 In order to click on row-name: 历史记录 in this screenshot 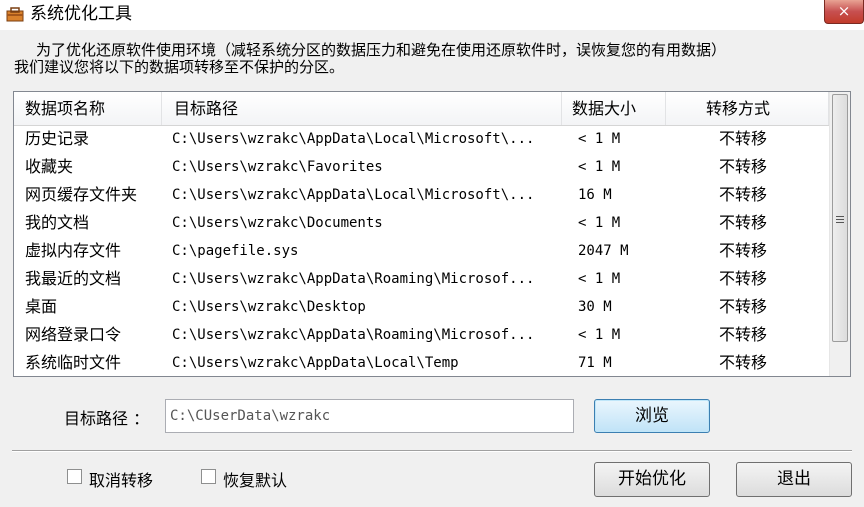, I will do `click(57, 138)`.